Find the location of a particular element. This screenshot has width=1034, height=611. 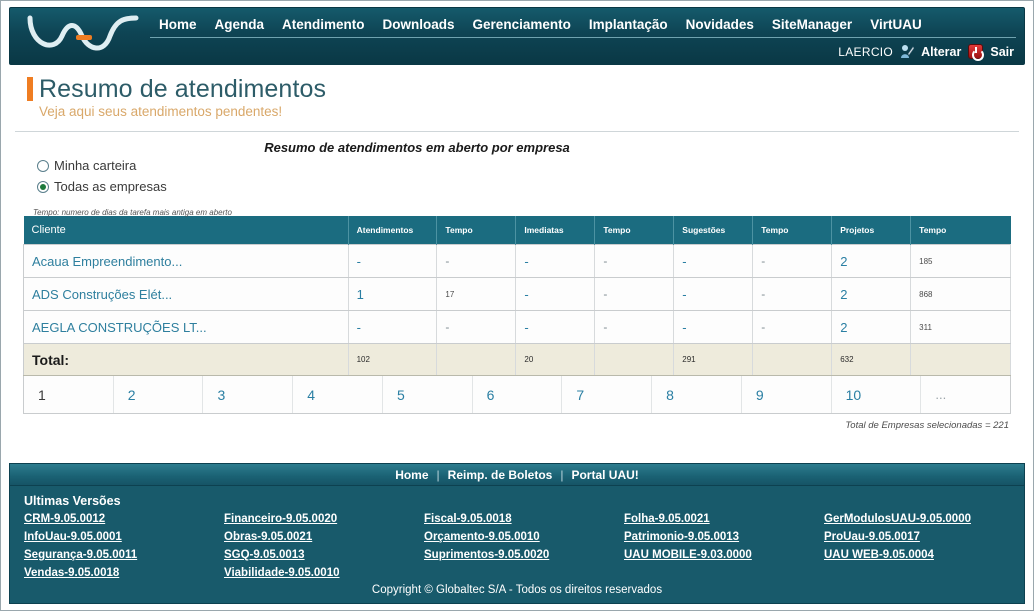

version-link-prouau: ProUau-9.05.0017 is located at coordinates (924, 537).